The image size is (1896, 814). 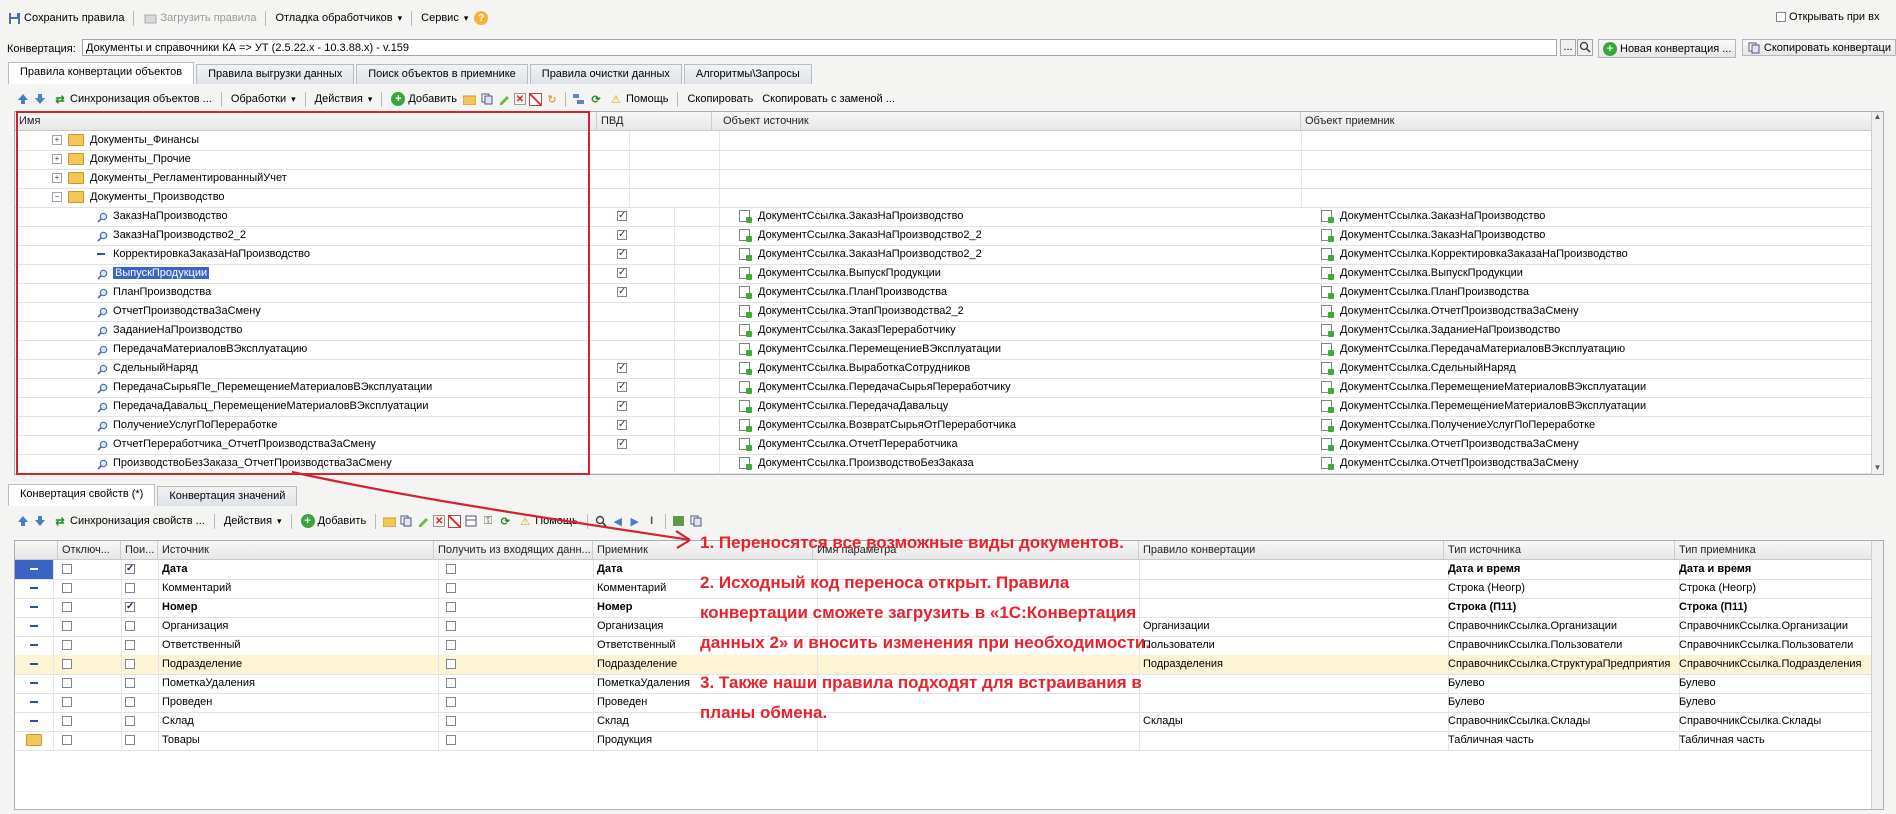 What do you see at coordinates (439, 521) in the screenshot?
I see `delete-icon: ✕` at bounding box center [439, 521].